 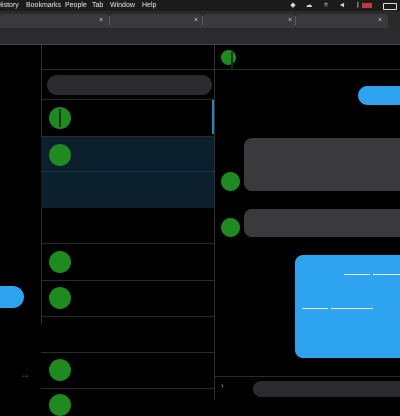 I want to click on browser-tab-4: ×, so click(x=342, y=21).